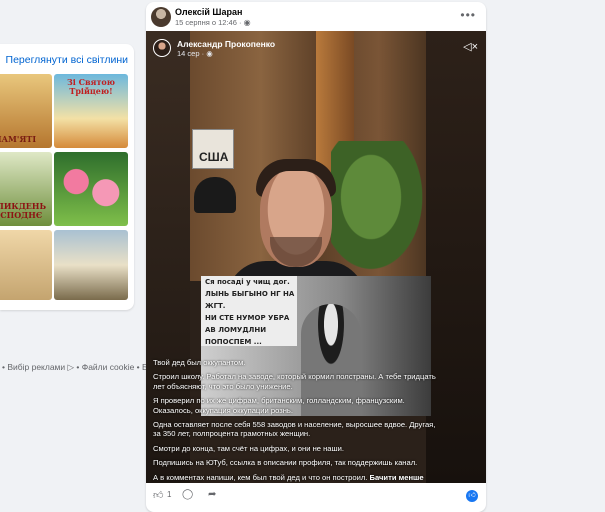  What do you see at coordinates (208, 12) in the screenshot?
I see `post-author: Олексій Шаран` at bounding box center [208, 12].